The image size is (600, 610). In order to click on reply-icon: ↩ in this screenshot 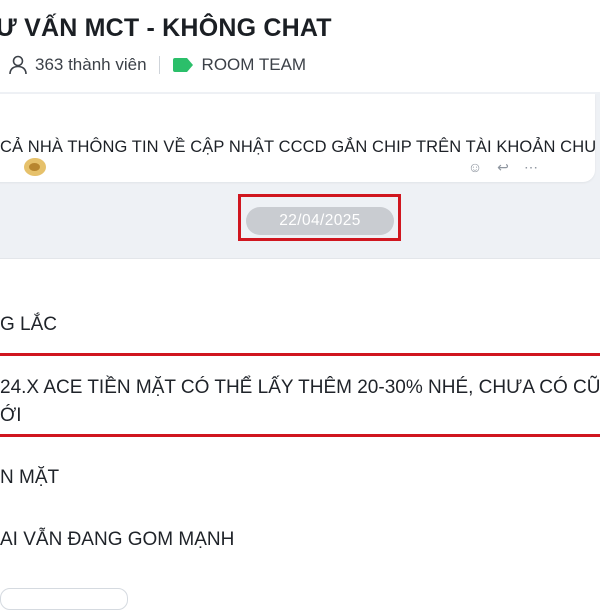, I will do `click(503, 167)`.